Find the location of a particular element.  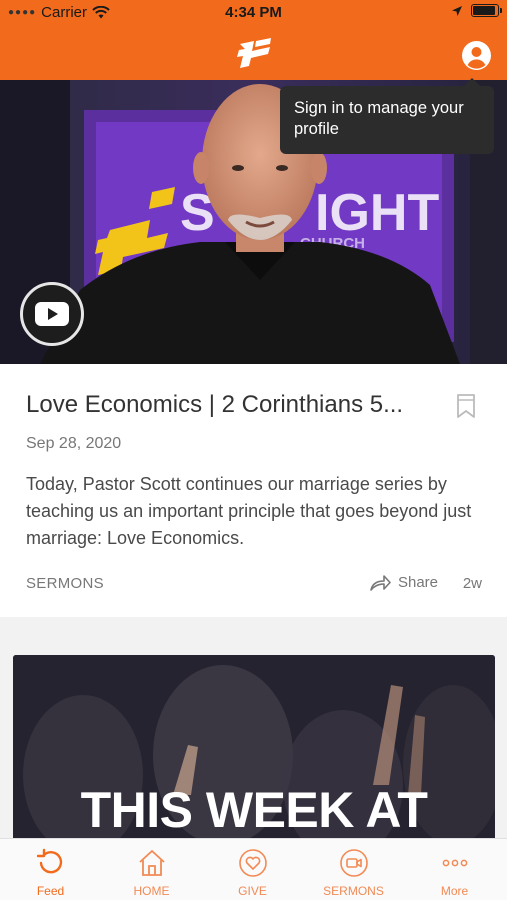

battery-level is located at coordinates (484, 10).